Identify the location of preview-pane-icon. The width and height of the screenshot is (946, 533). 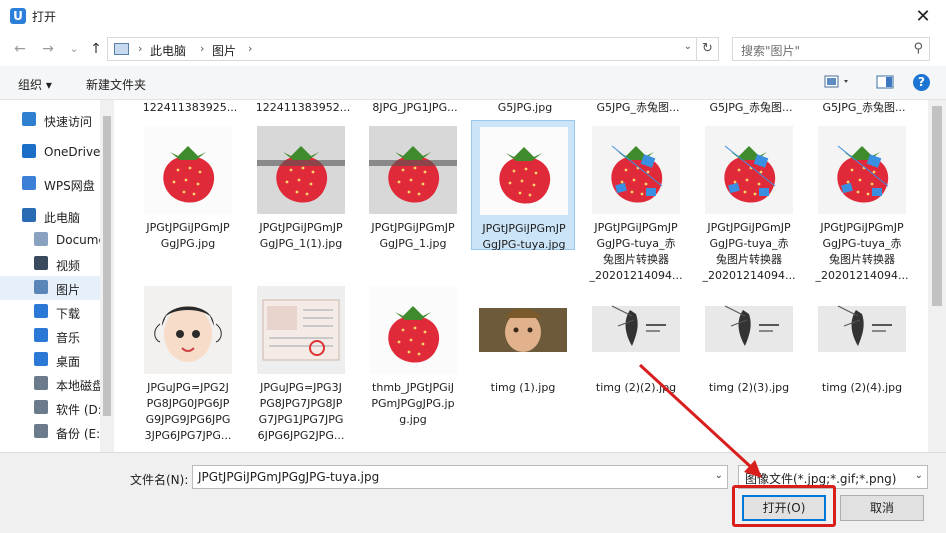
(885, 83).